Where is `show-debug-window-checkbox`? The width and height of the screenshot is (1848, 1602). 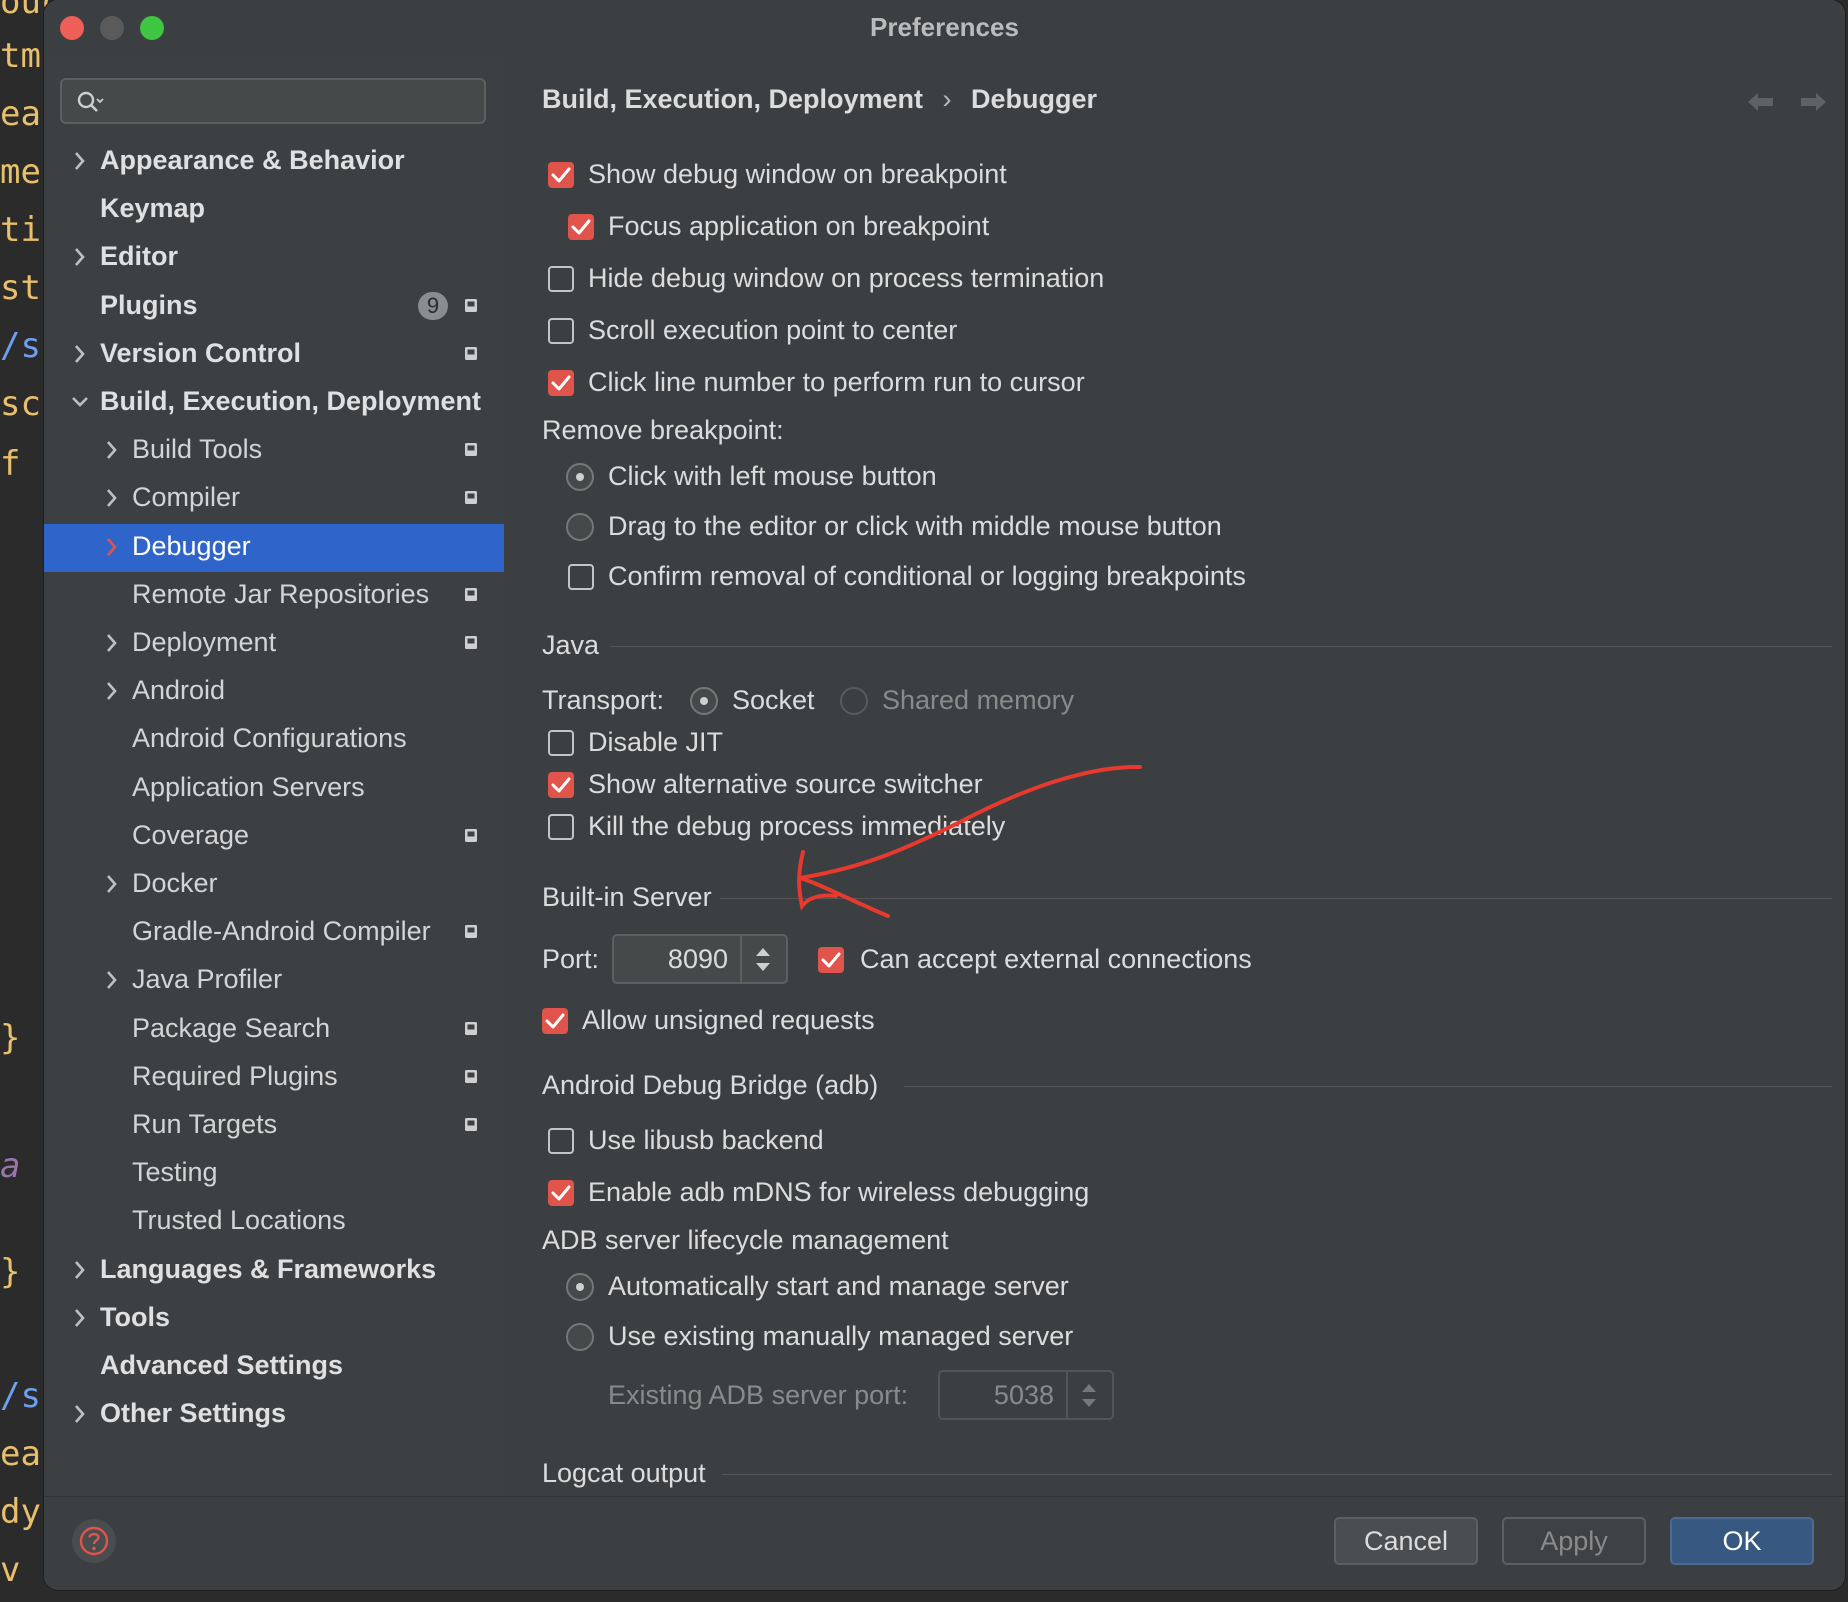 show-debug-window-checkbox is located at coordinates (561, 175).